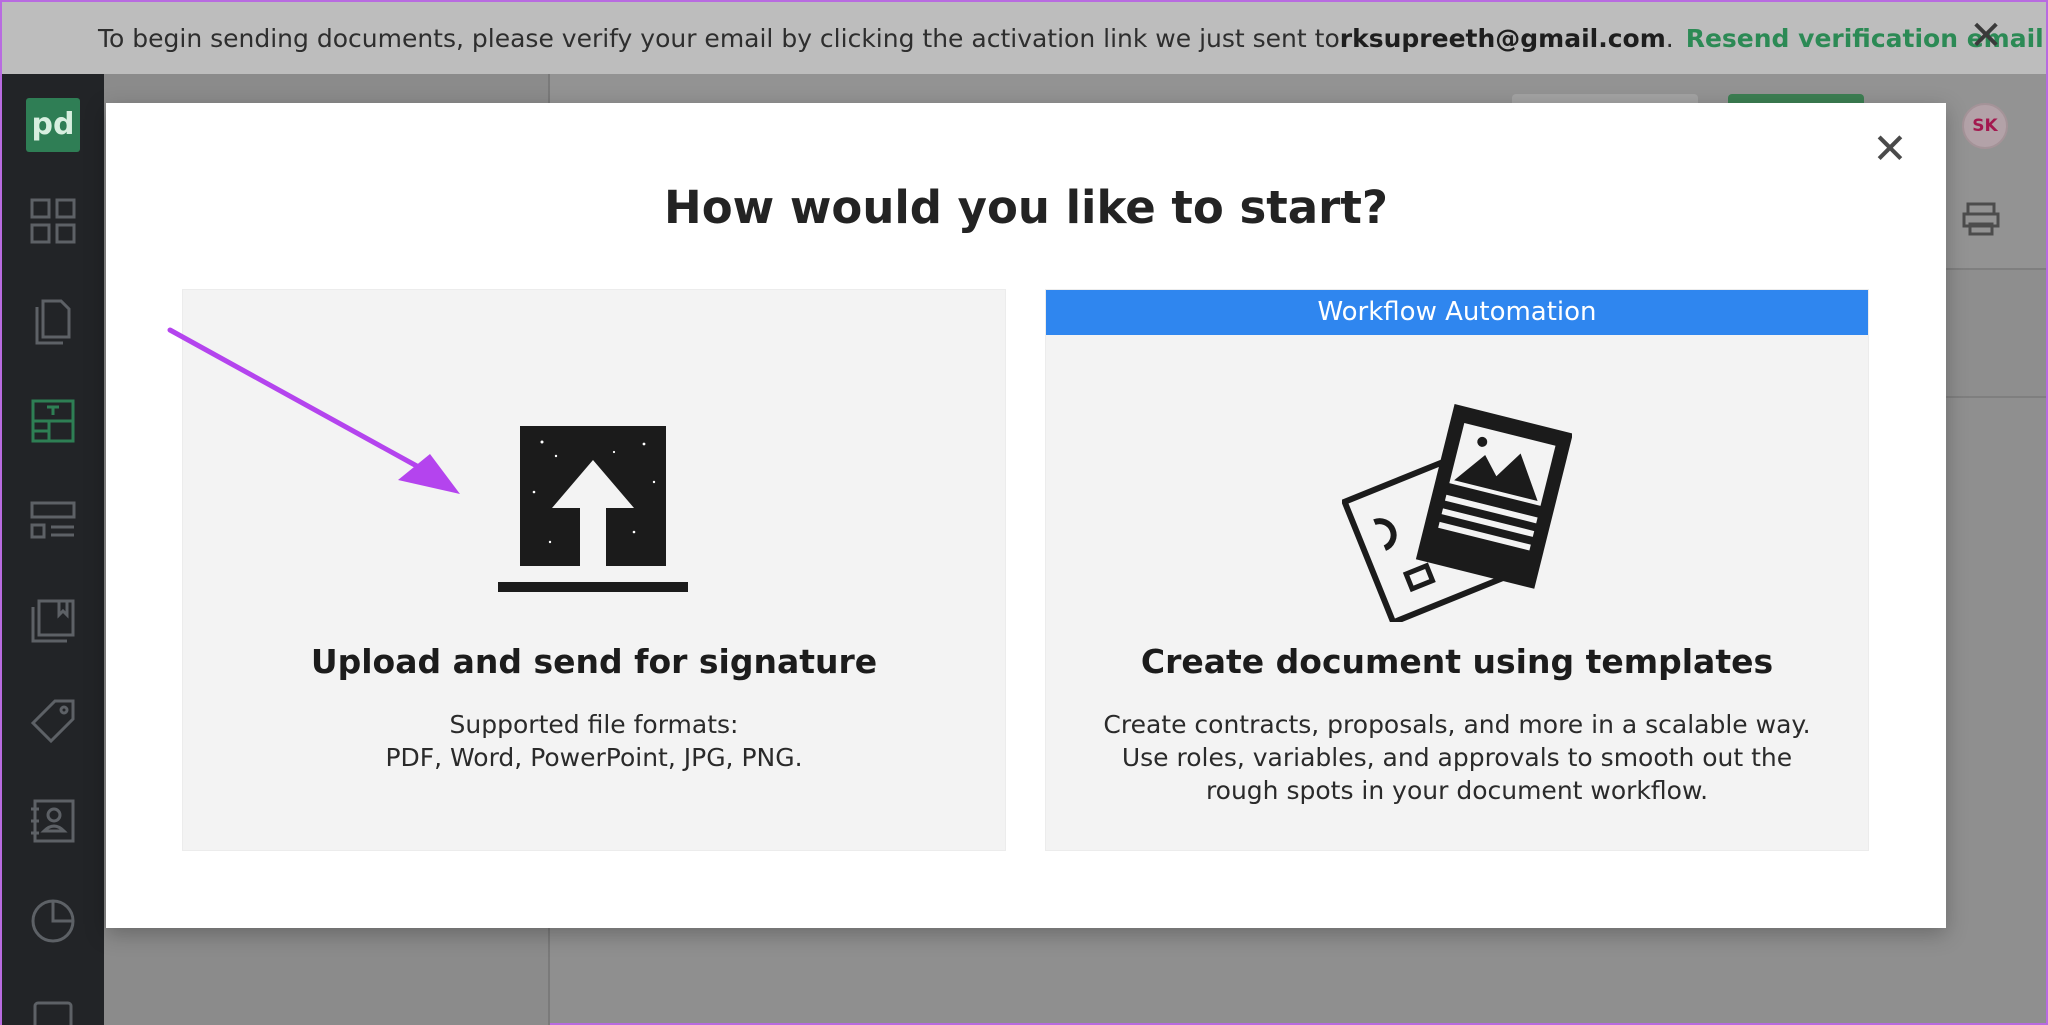 This screenshot has height=1025, width=2048. What do you see at coordinates (1457, 512) in the screenshot?
I see `templates-illustration` at bounding box center [1457, 512].